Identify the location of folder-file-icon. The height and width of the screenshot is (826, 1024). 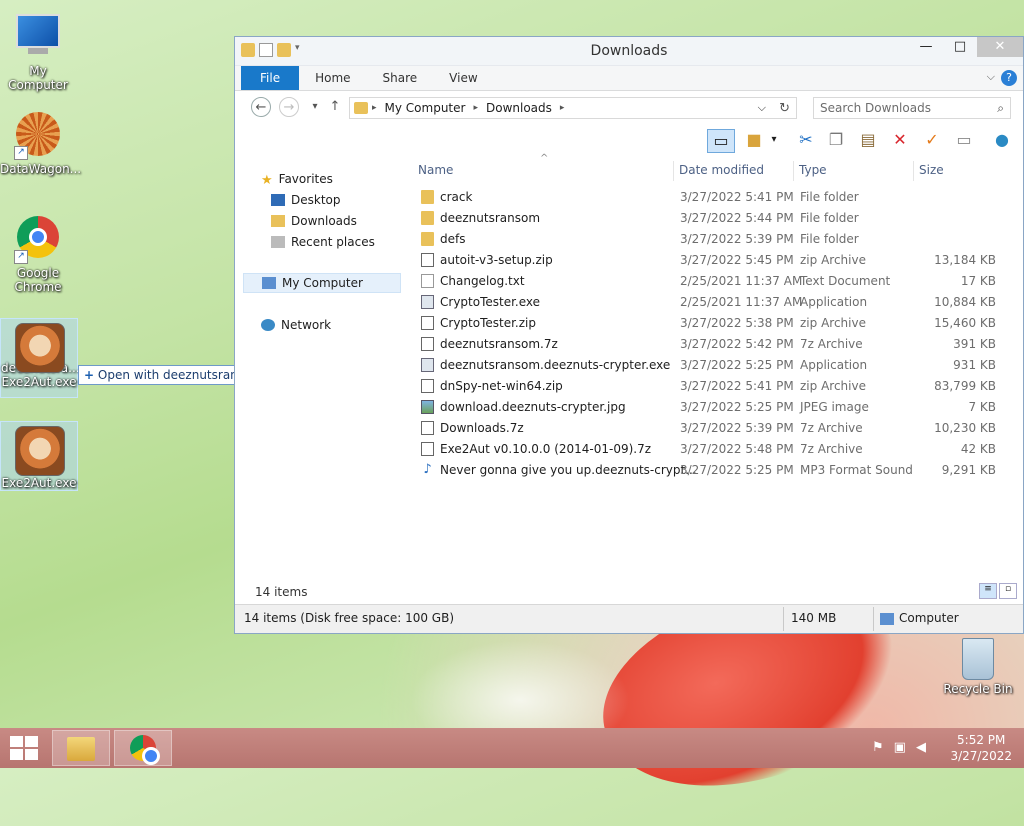
(427, 239).